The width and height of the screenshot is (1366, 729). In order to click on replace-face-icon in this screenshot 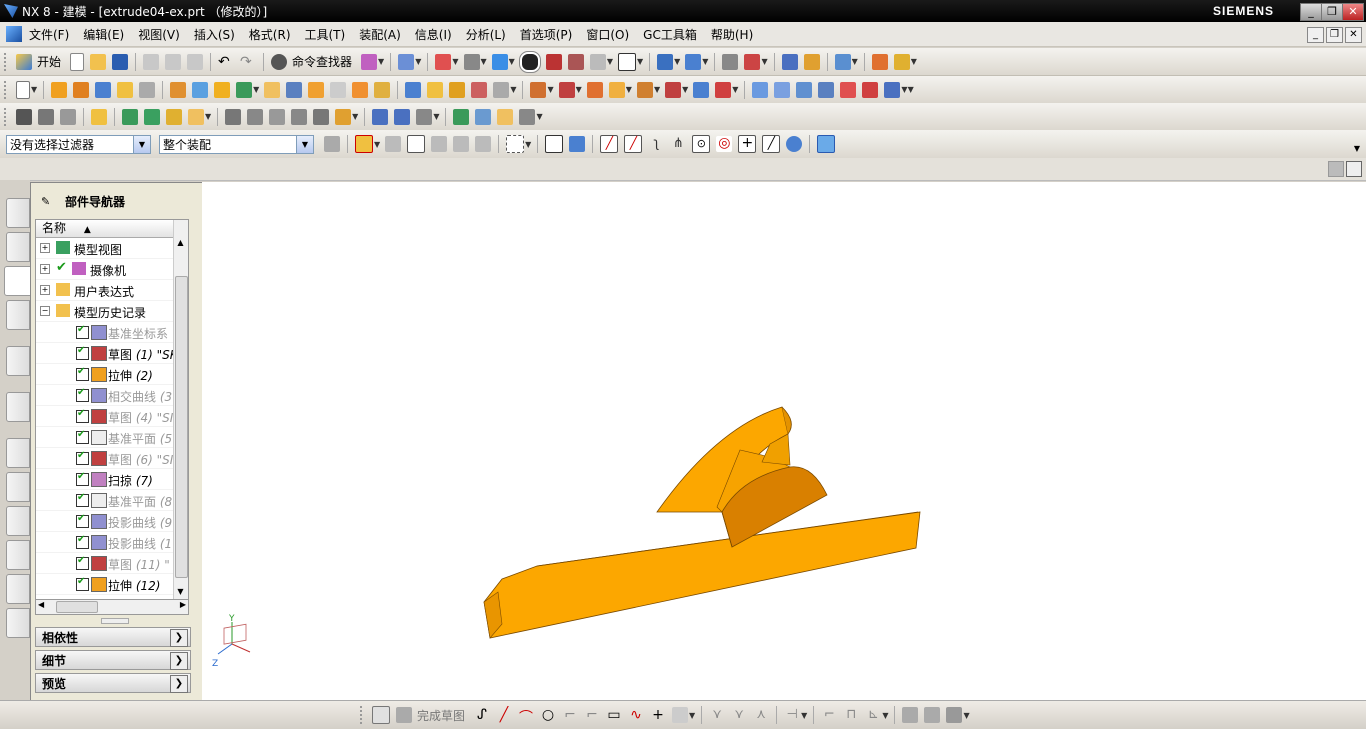, I will do `click(616, 89)`.